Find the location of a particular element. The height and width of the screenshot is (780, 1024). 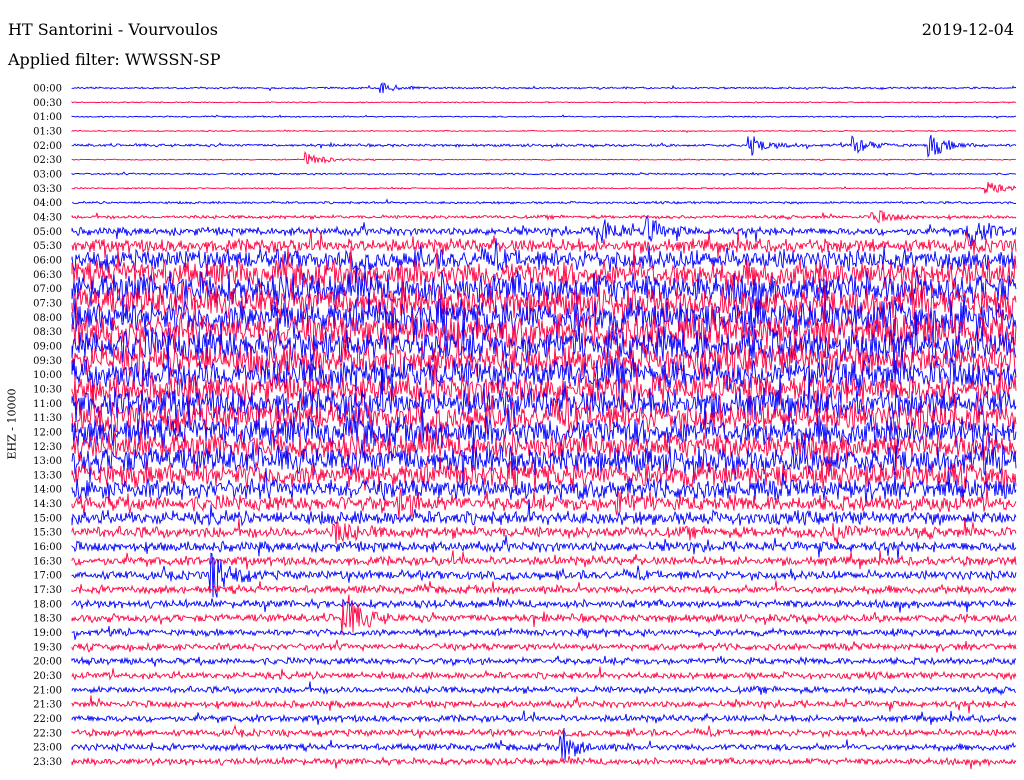

row-time-label: 09:00 is located at coordinates (47, 346).